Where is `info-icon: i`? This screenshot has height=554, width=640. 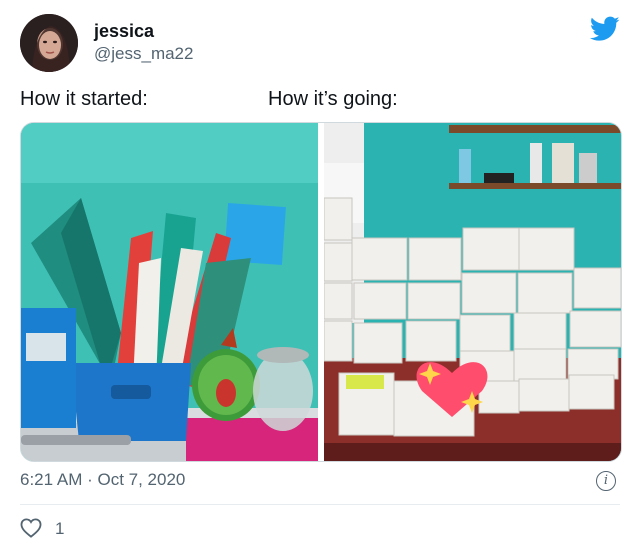 info-icon: i is located at coordinates (606, 481).